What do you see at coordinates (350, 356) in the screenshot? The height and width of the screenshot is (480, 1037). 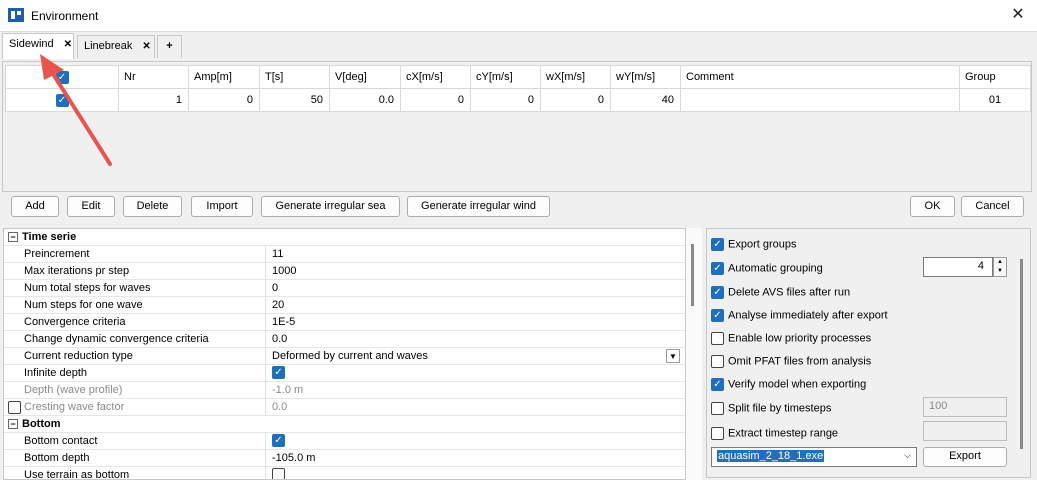 I see `prop-value-dropdown: Deformed by current and waves` at bounding box center [350, 356].